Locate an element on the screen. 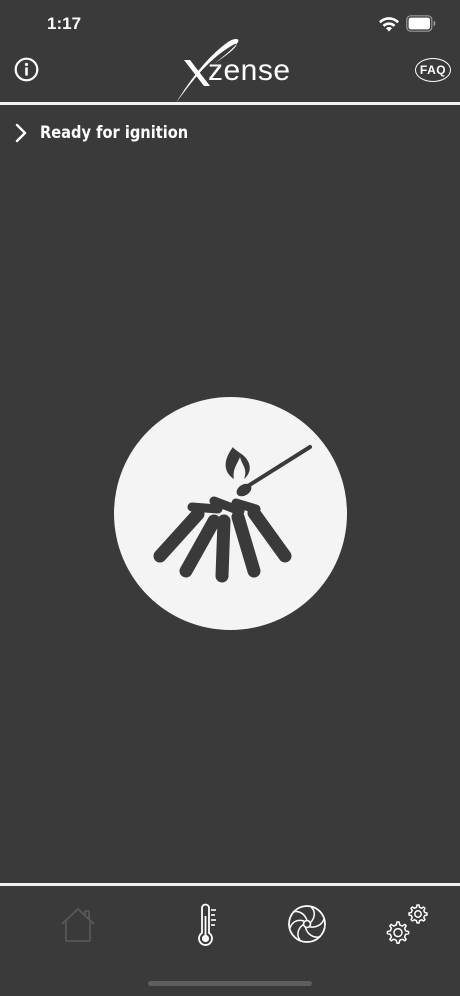 This screenshot has height=996, width=460. header-divider is located at coordinates (230, 103).